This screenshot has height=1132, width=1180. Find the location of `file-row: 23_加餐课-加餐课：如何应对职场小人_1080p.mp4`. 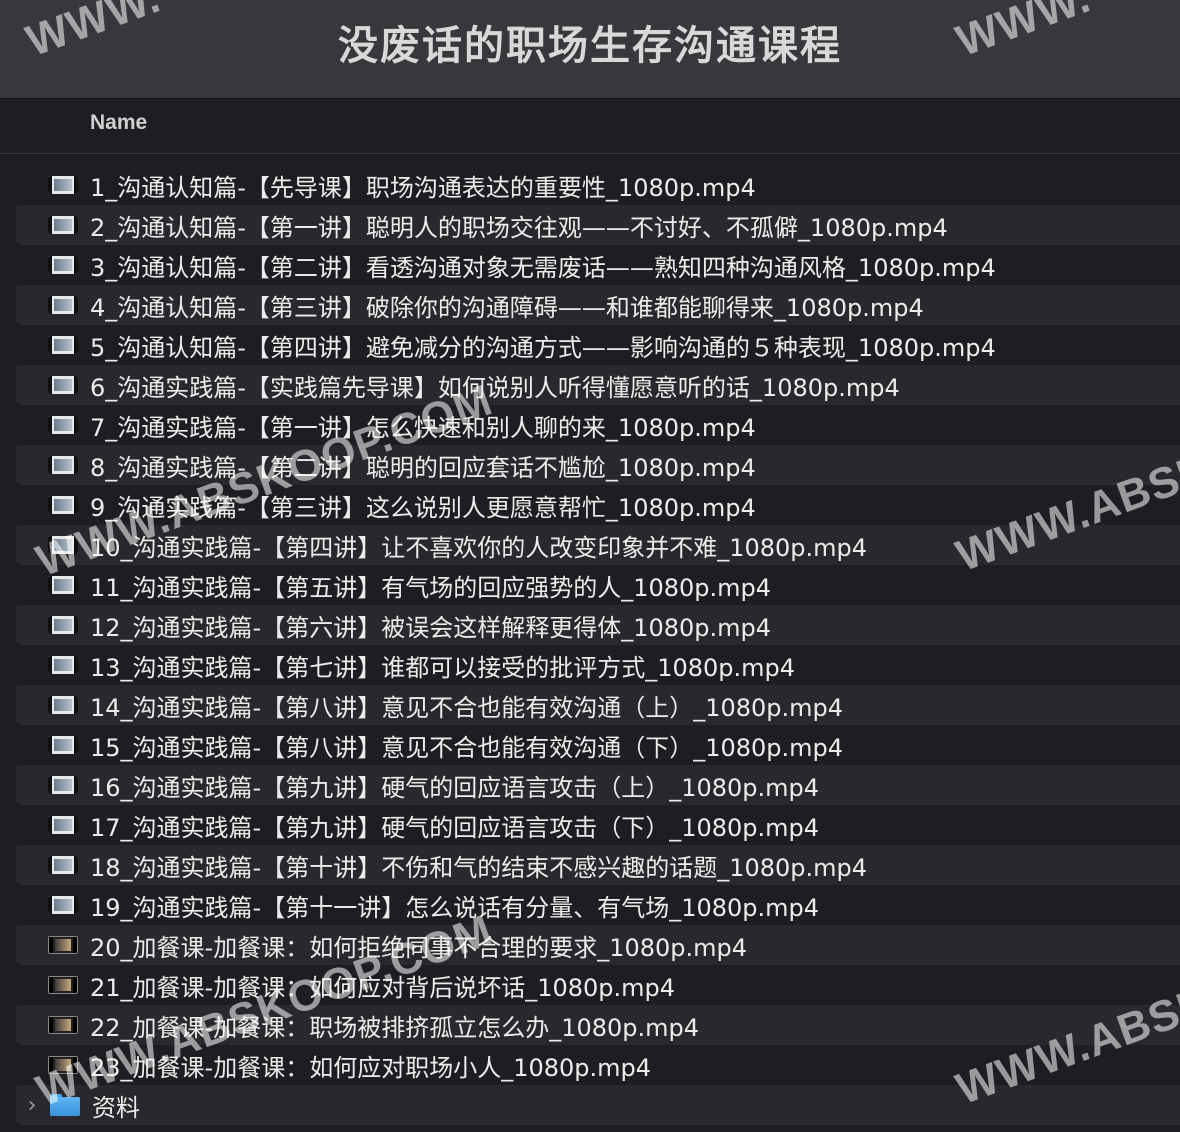

file-row: 23_加餐课-加餐课：如何应对职场小人_1080p.mp4 is located at coordinates (590, 1065).